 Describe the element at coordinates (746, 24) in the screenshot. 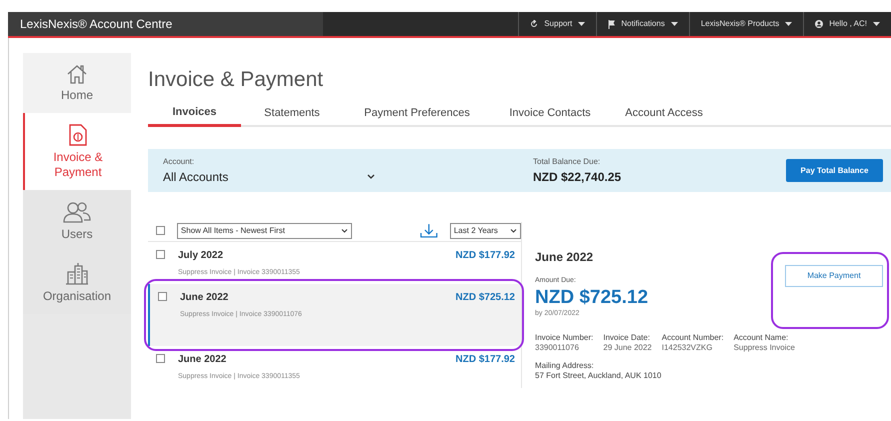

I see `header-menu: LexisNexis® Products` at that location.